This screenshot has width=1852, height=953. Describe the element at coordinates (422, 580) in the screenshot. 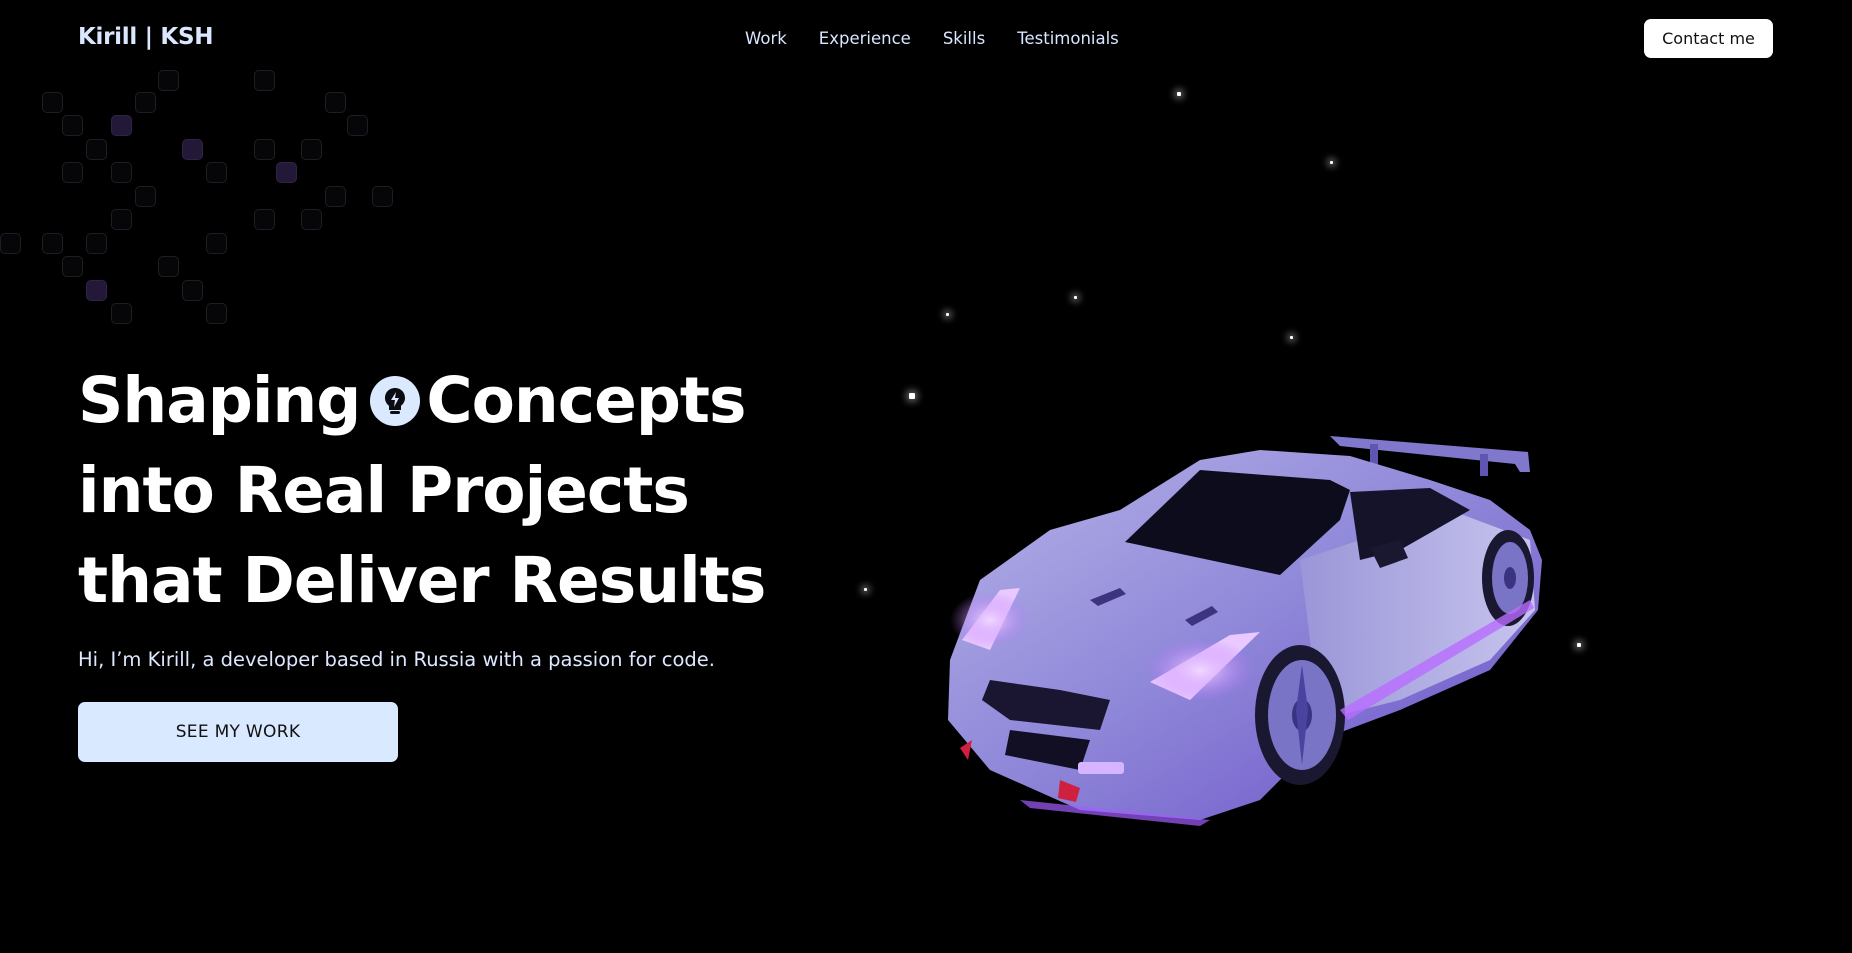

I see `hero-title-line-3: that Deliver Results` at that location.